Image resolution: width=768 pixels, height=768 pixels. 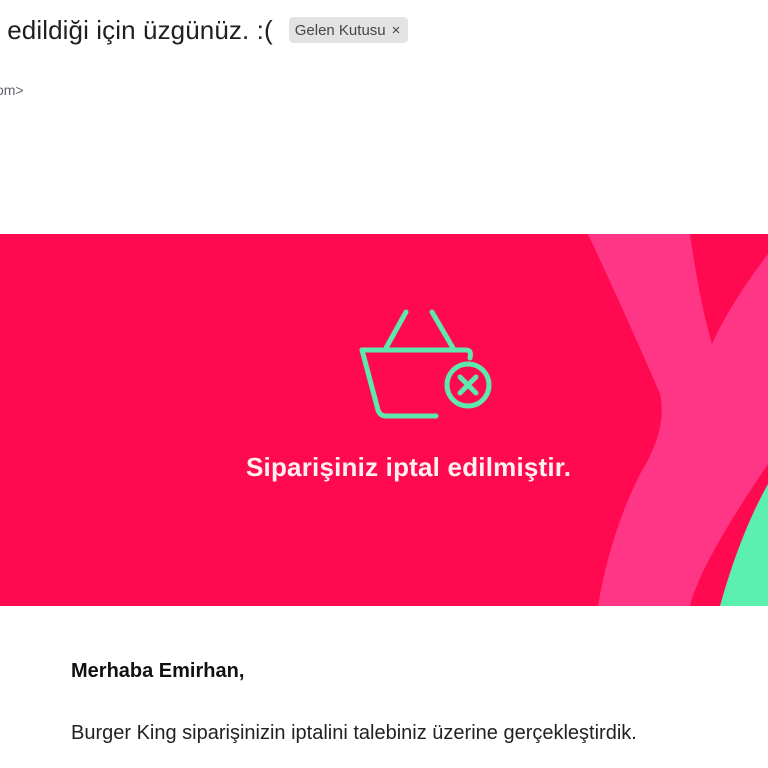 I want to click on inbox-label-text: Gelen Kutusu, so click(x=340, y=30).